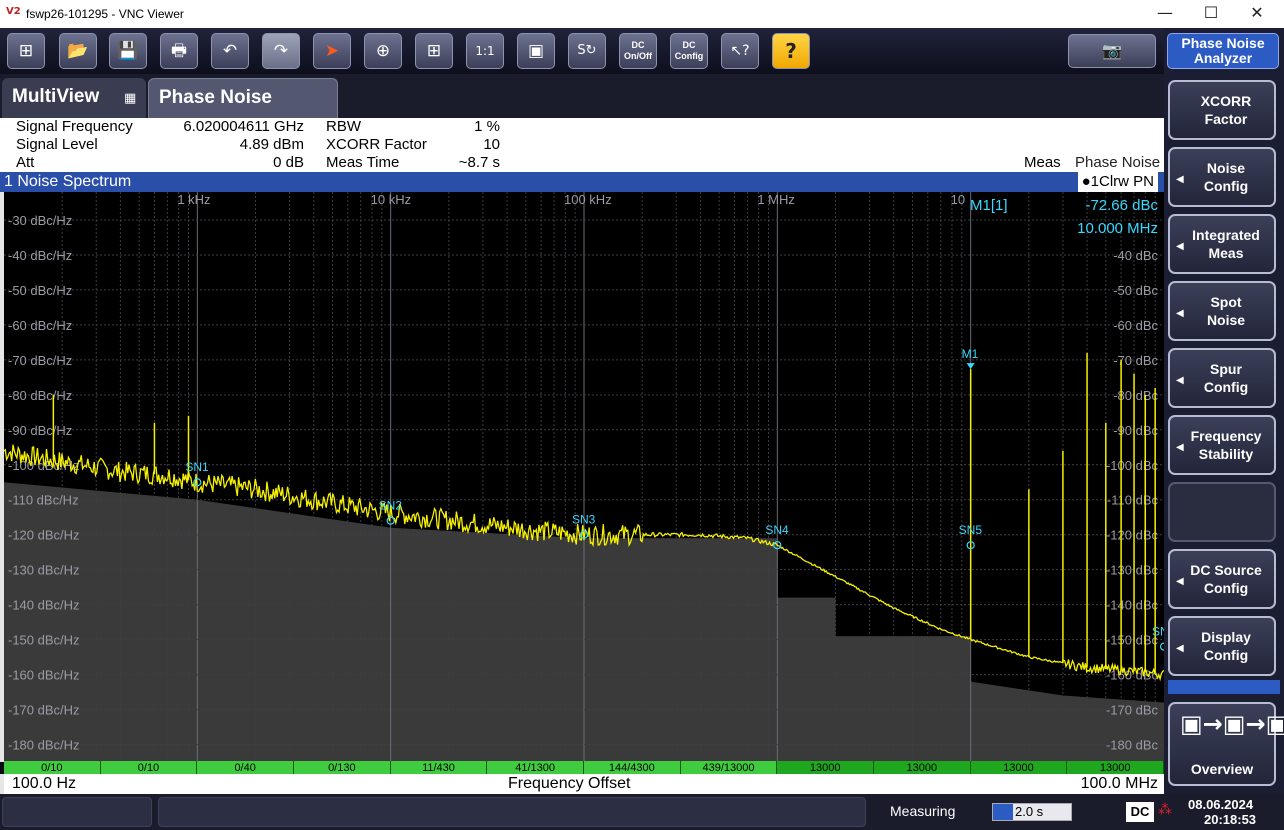  I want to click on x-stop-label: 100.0 MHz, so click(1119, 783).